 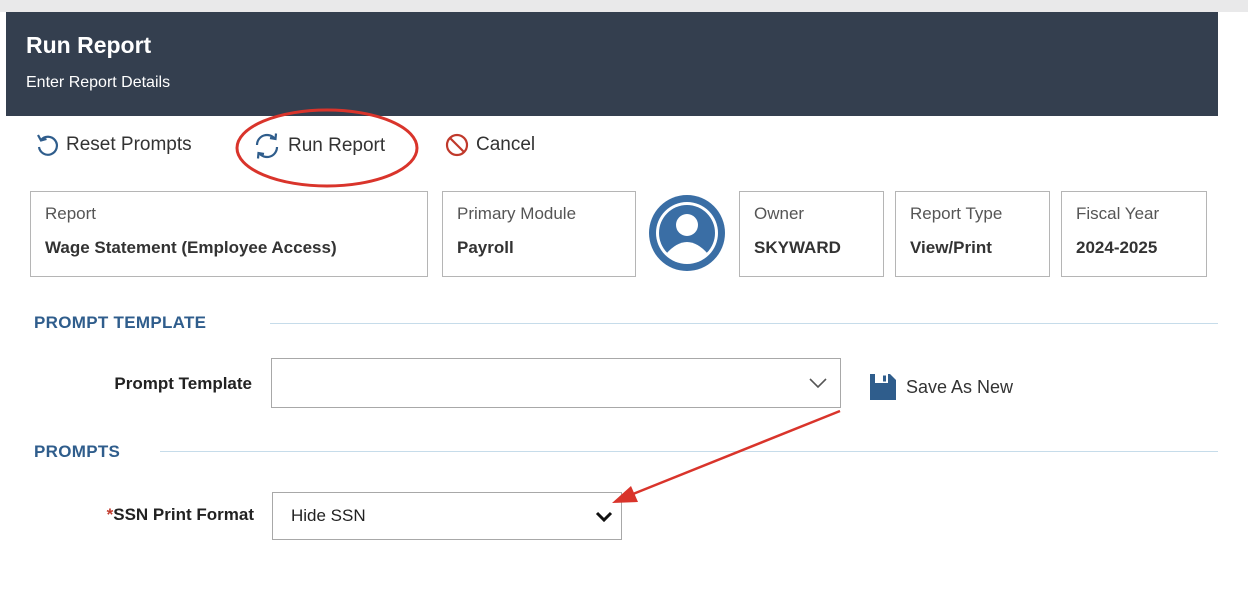 What do you see at coordinates (539, 234) in the screenshot?
I see `primary-module-box: Primary Module Payroll` at bounding box center [539, 234].